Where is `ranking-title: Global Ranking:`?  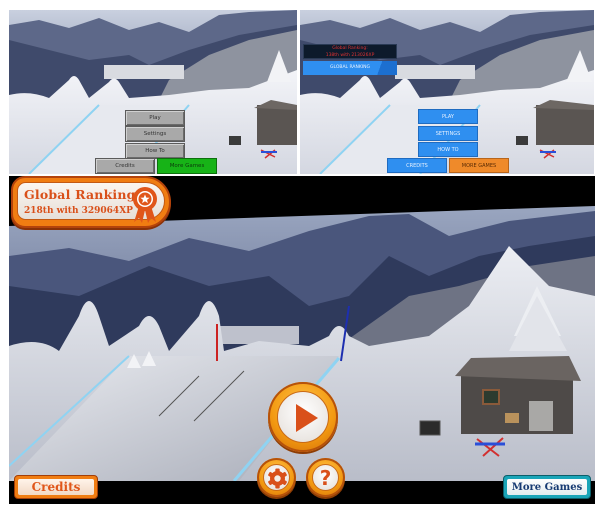
ranking-title: Global Ranking: is located at coordinates (82, 194).